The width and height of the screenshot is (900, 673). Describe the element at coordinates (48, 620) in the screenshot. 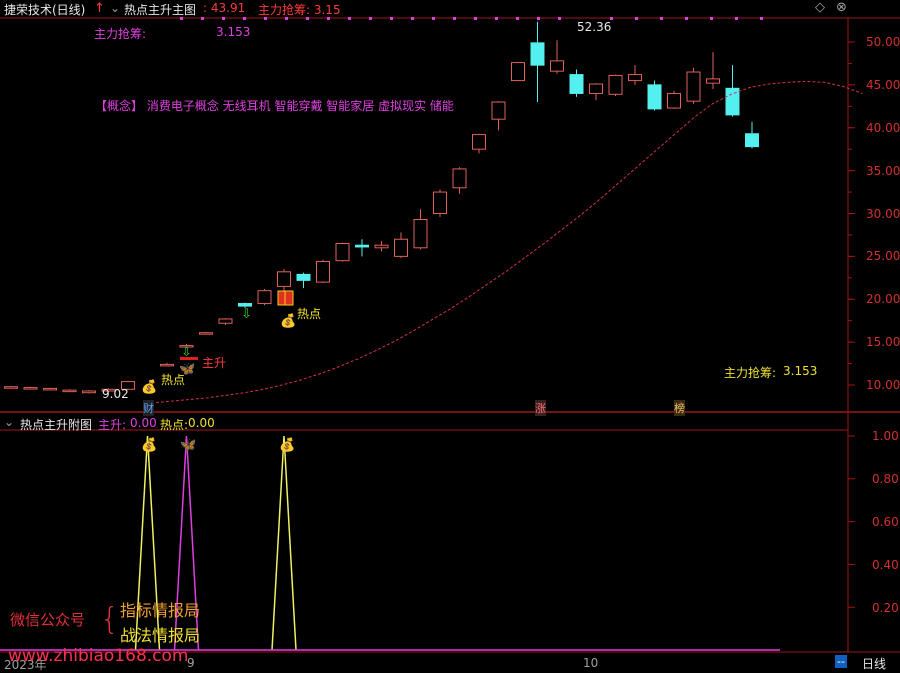

I see `watermark-wechat: 微信公众号` at that location.